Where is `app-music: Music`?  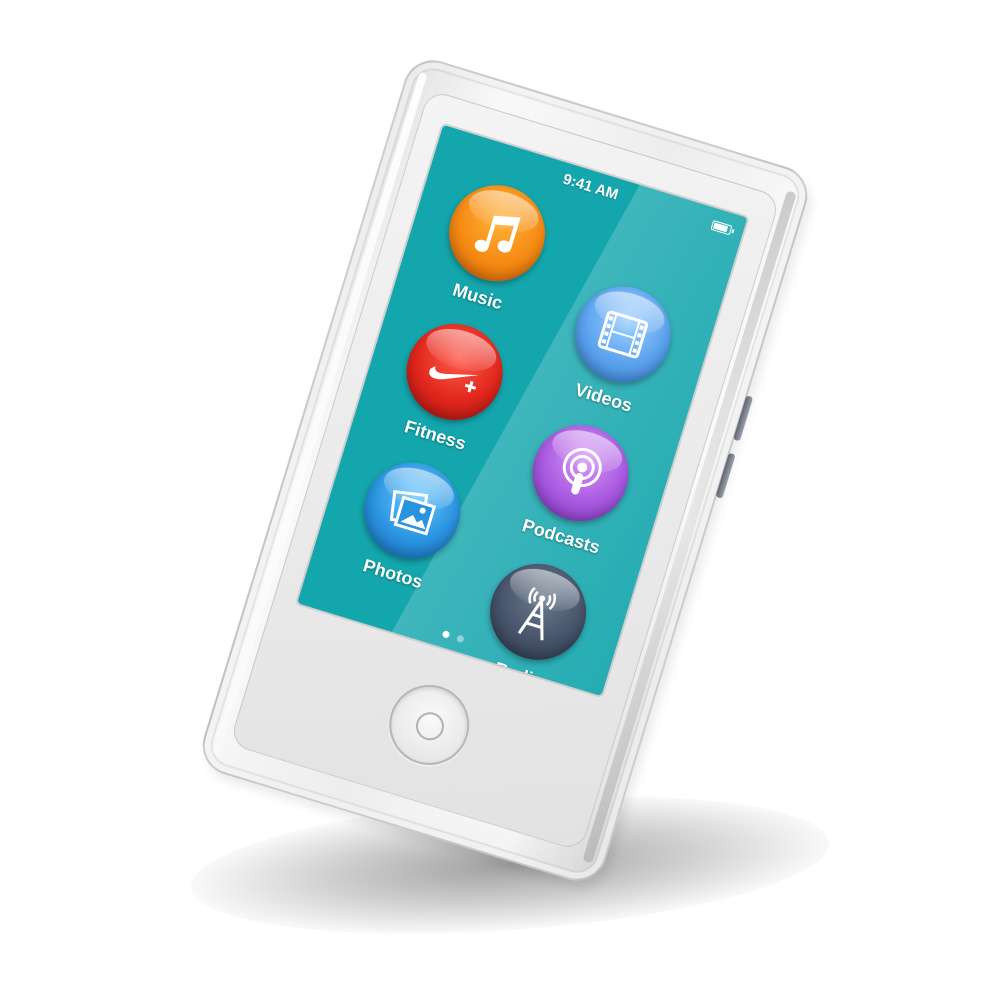 app-music: Music is located at coordinates (493, 247).